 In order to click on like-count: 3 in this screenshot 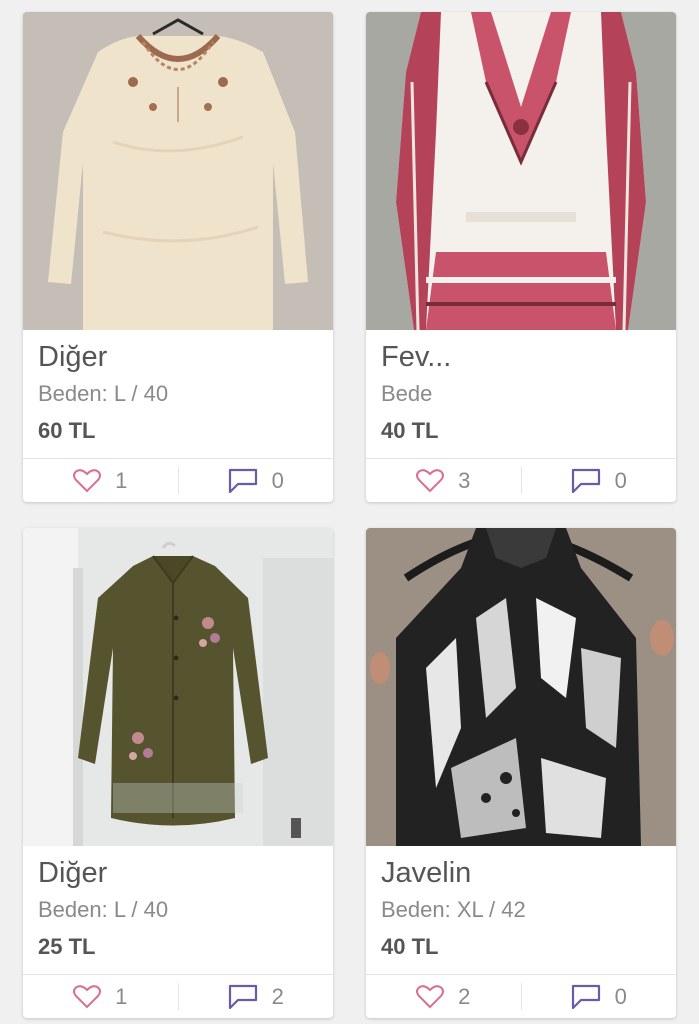, I will do `click(464, 480)`.